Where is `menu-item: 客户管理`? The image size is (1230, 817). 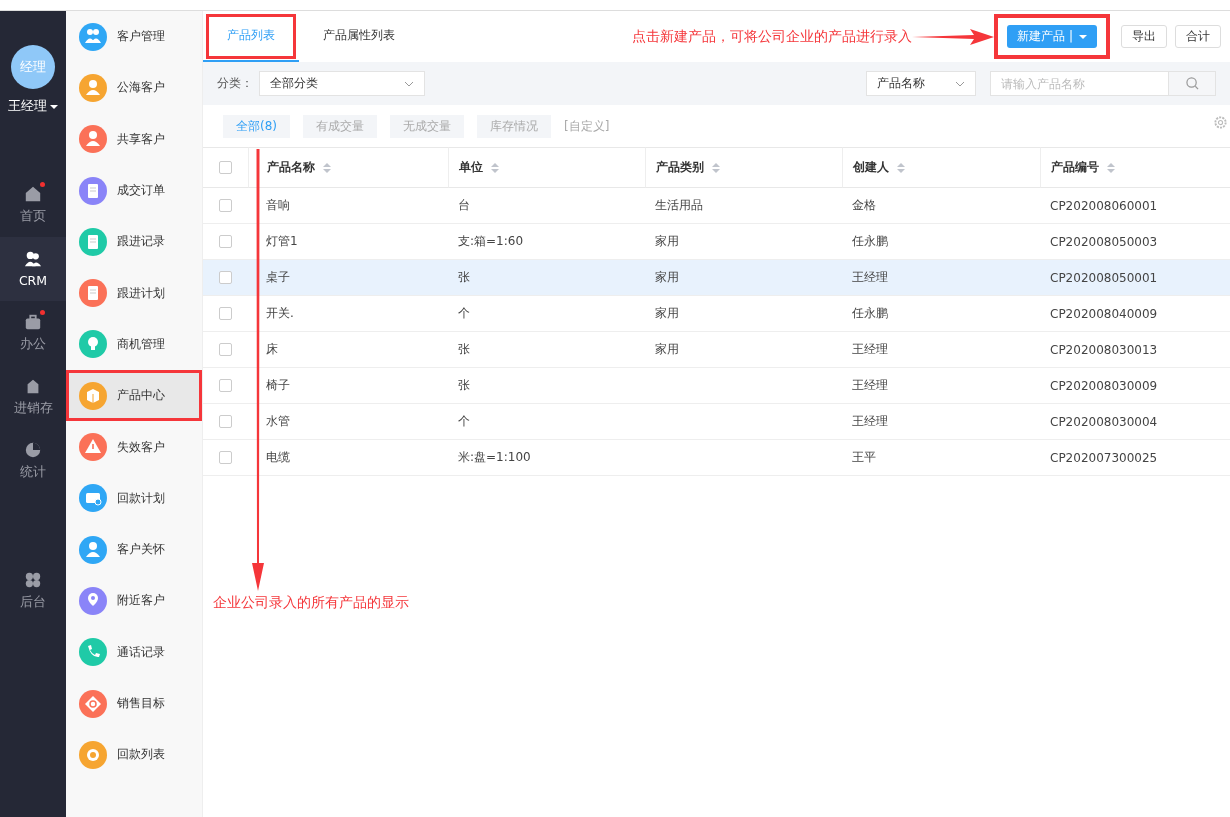 menu-item: 客户管理 is located at coordinates (134, 37).